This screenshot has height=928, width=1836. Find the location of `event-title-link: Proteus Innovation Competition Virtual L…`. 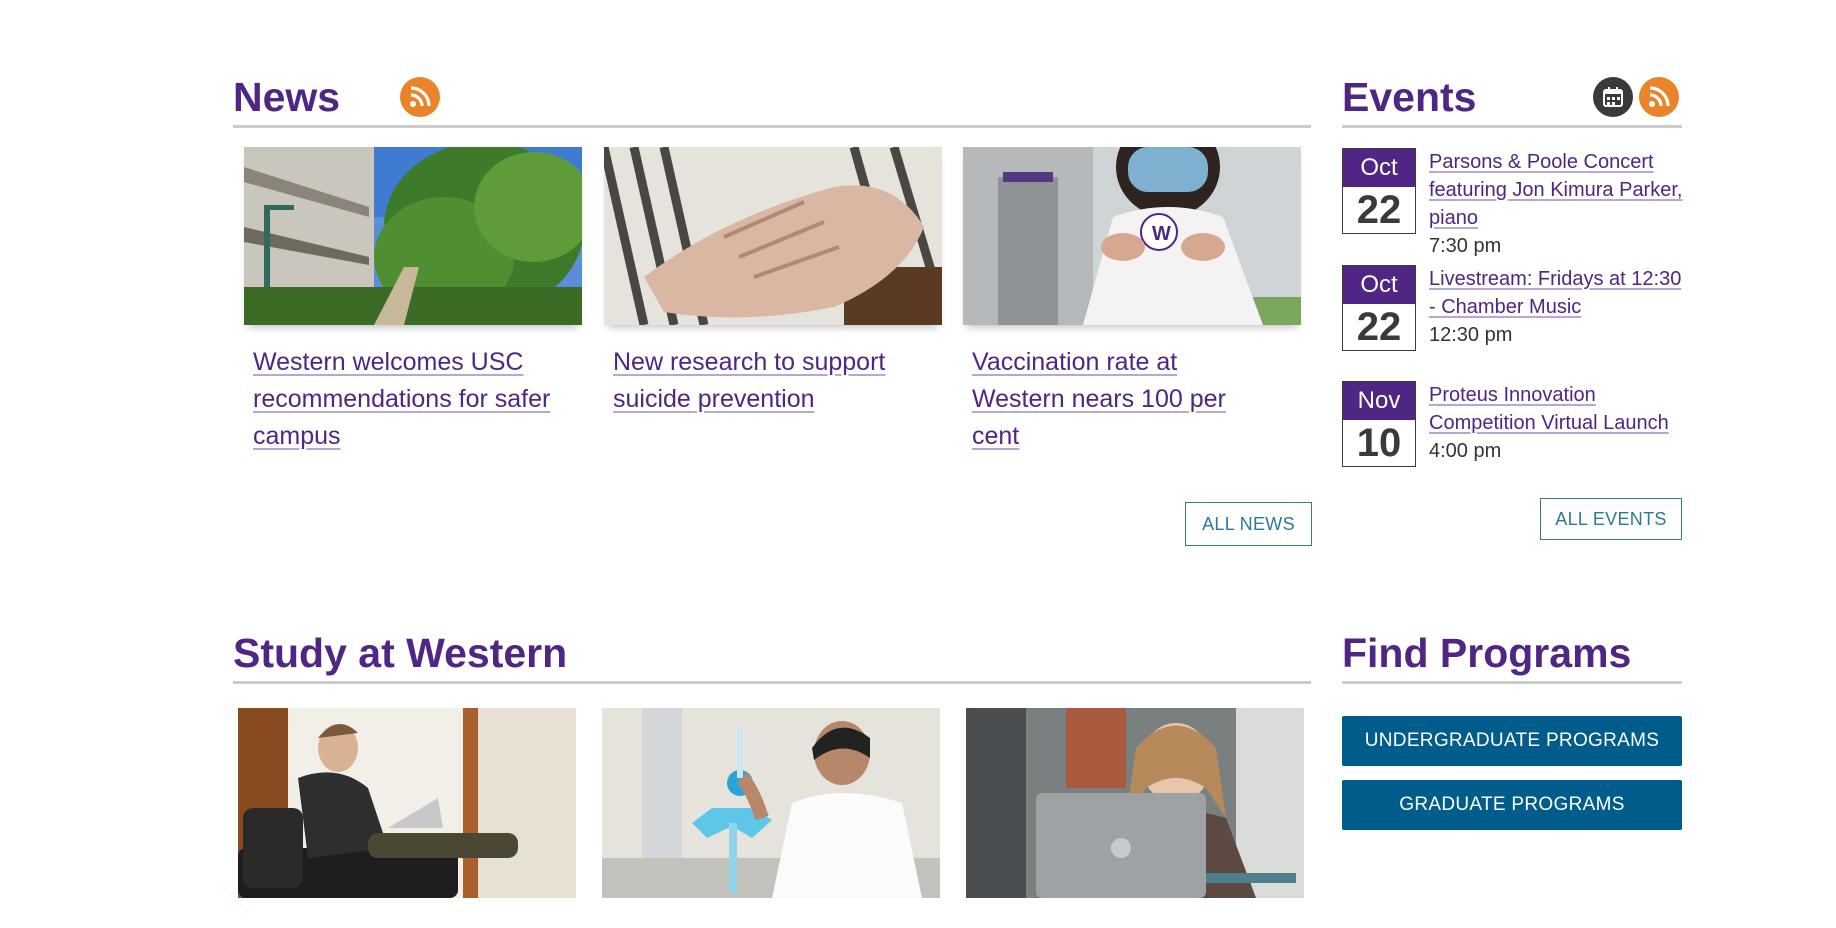

event-title-link: Proteus Innovation Competition Virtual L… is located at coordinates (1549, 409).